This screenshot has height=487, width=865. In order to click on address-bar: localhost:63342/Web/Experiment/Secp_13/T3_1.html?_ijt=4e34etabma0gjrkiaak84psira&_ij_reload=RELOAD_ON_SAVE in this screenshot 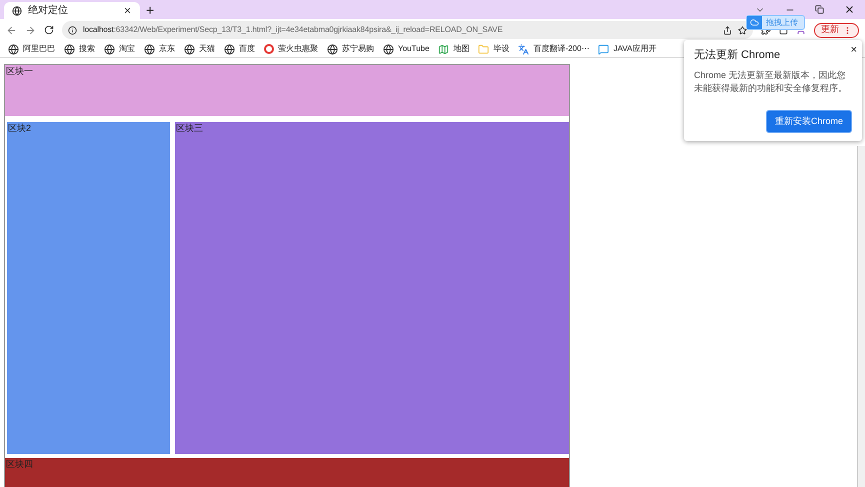, I will do `click(407, 30)`.